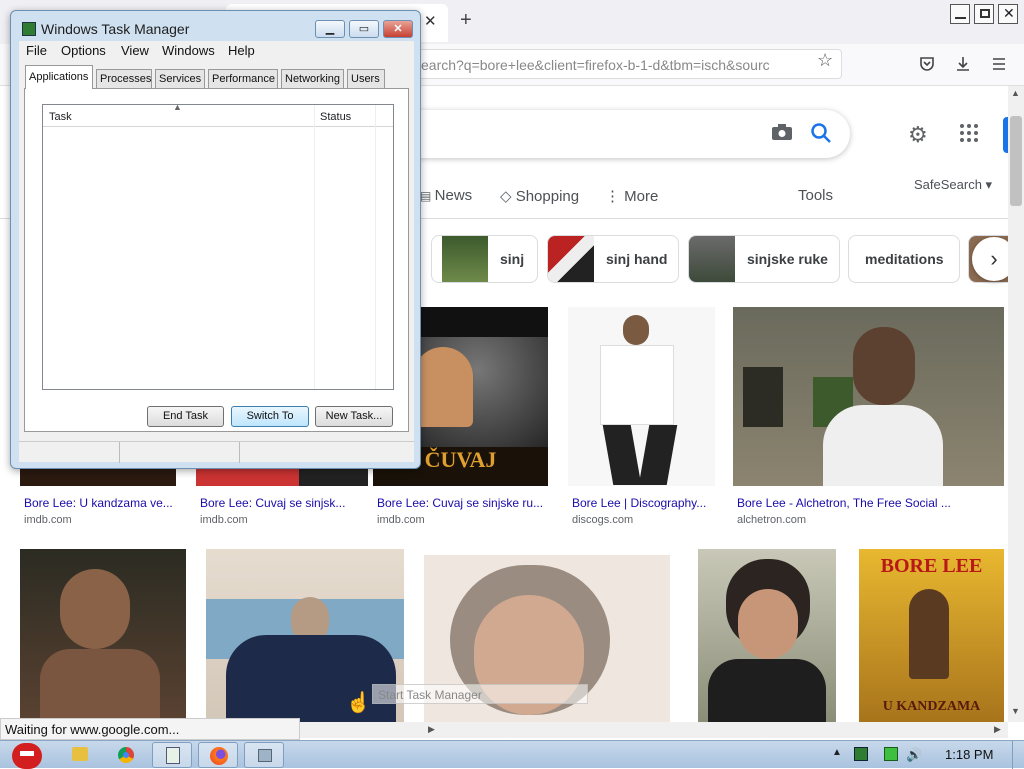 Image resolution: width=1024 pixels, height=769 pixels. What do you see at coordinates (135, 50) in the screenshot?
I see `menu-view: View` at bounding box center [135, 50].